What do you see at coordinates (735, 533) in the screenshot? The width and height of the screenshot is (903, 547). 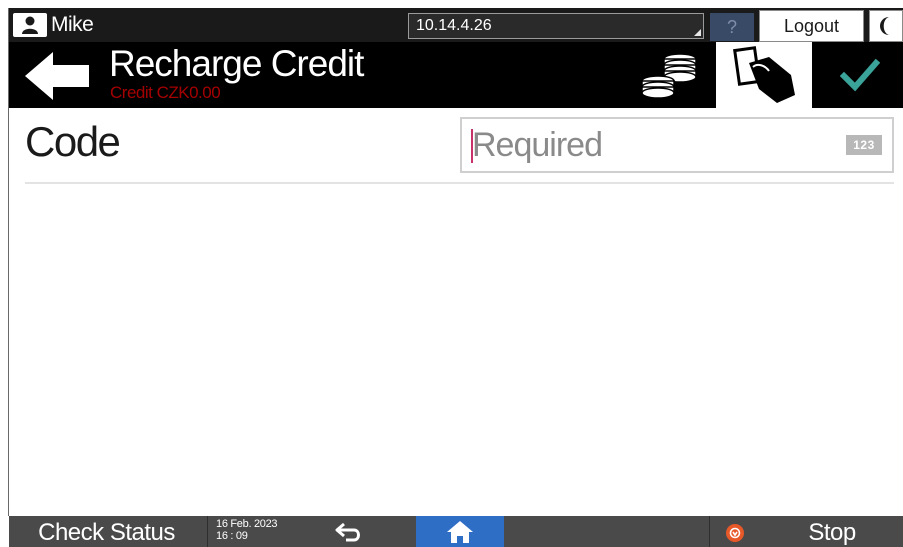 I see `stop-icon` at bounding box center [735, 533].